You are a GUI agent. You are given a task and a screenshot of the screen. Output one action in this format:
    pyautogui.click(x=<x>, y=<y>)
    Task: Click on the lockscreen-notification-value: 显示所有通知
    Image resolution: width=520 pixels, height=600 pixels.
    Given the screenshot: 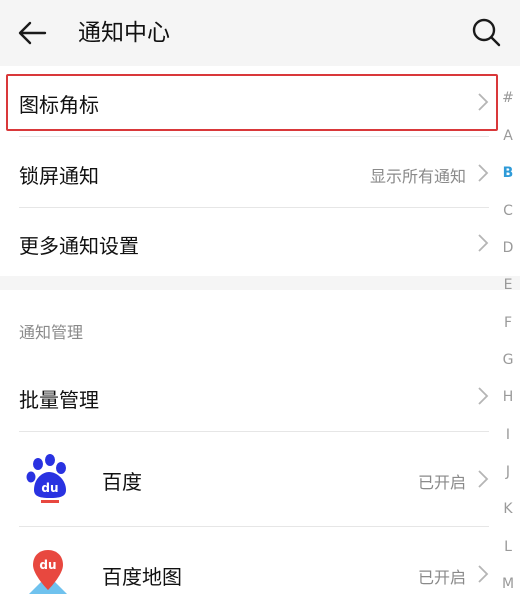 What is the action you would take?
    pyautogui.click(x=417, y=176)
    